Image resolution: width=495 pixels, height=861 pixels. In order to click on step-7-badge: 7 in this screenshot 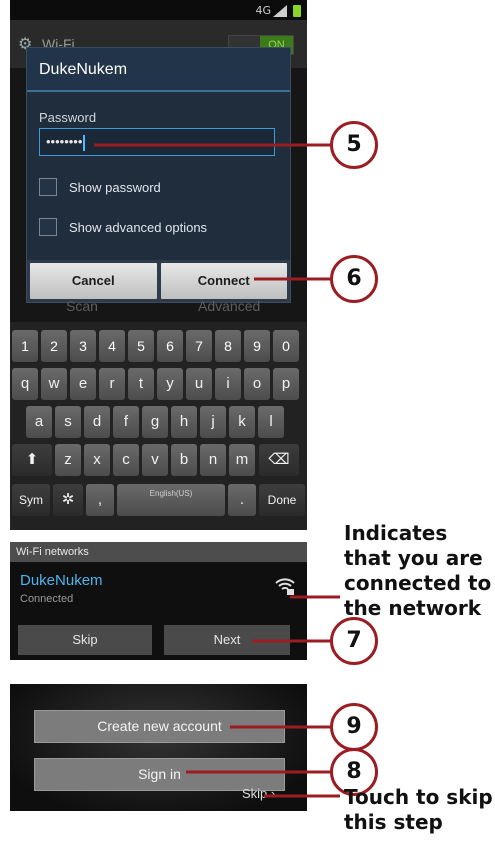, I will do `click(354, 641)`.